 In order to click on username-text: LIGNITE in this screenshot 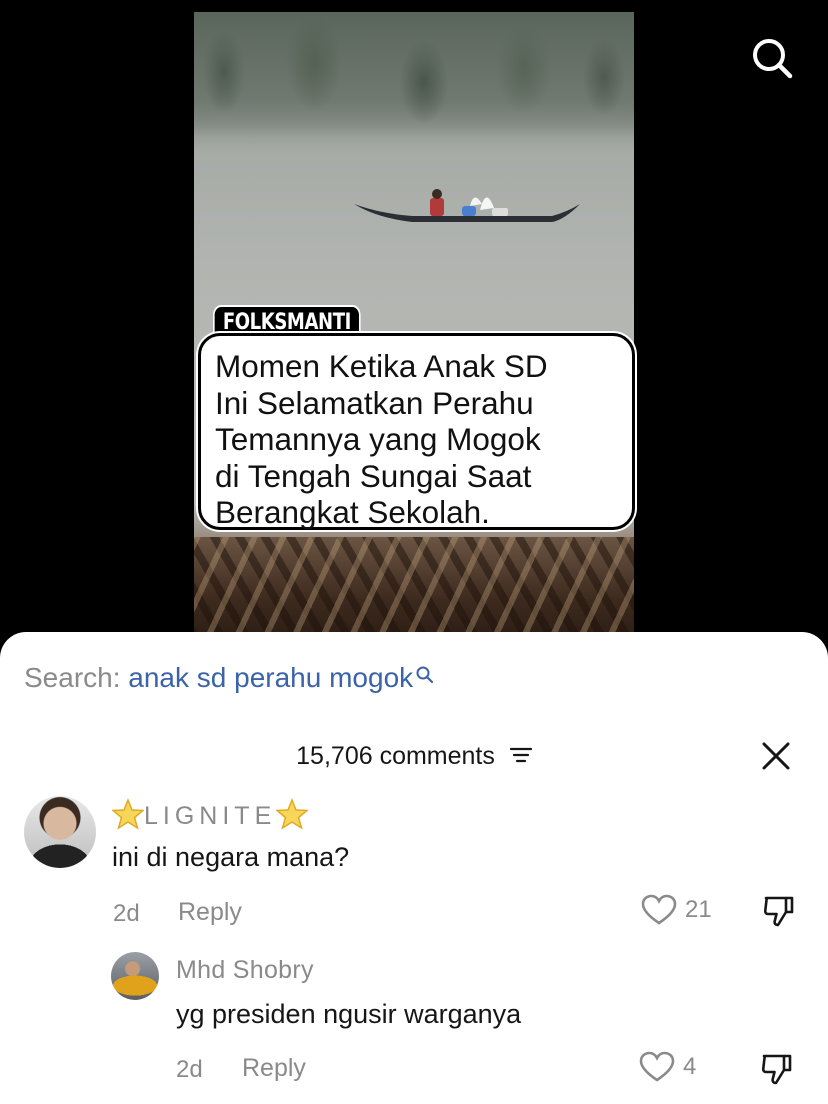, I will do `click(210, 816)`.